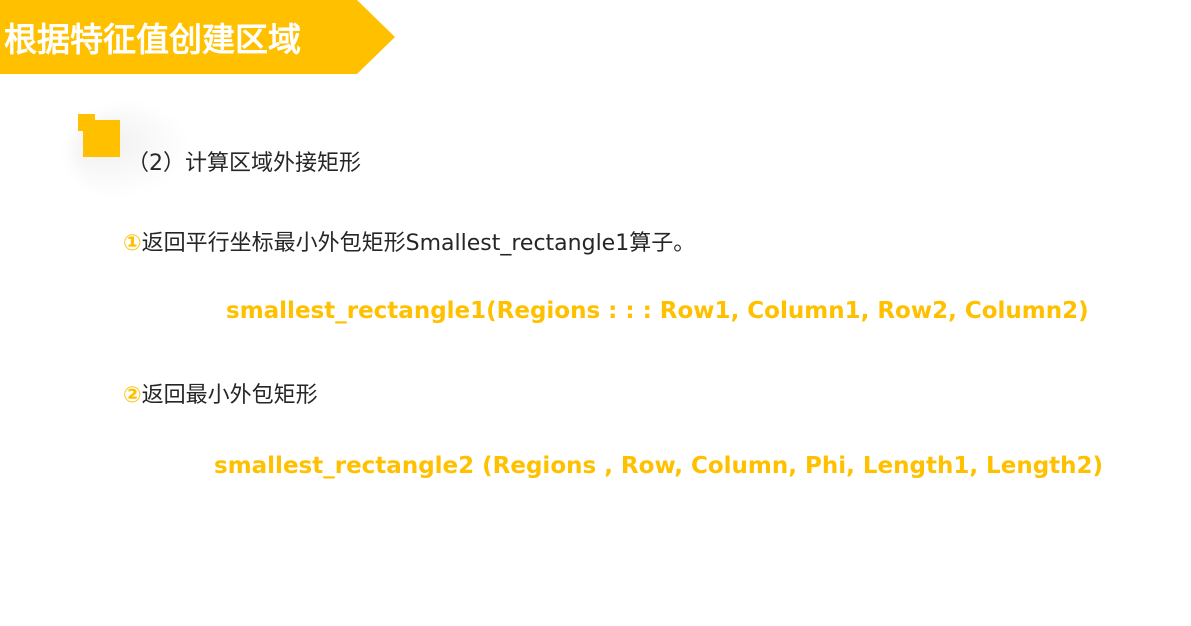 Image resolution: width=1191 pixels, height=626 pixels. I want to click on list-item-1-text: 返回平行坐标最小外包矩形Smallest_rectangle1算子。, so click(418, 243).